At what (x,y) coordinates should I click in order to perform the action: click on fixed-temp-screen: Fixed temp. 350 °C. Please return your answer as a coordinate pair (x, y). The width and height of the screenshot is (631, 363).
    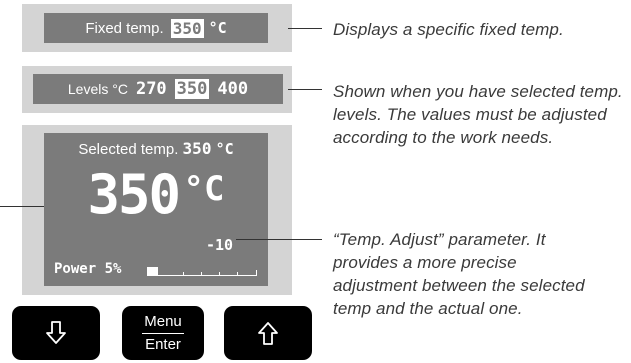
    Looking at the image, I should click on (156, 28).